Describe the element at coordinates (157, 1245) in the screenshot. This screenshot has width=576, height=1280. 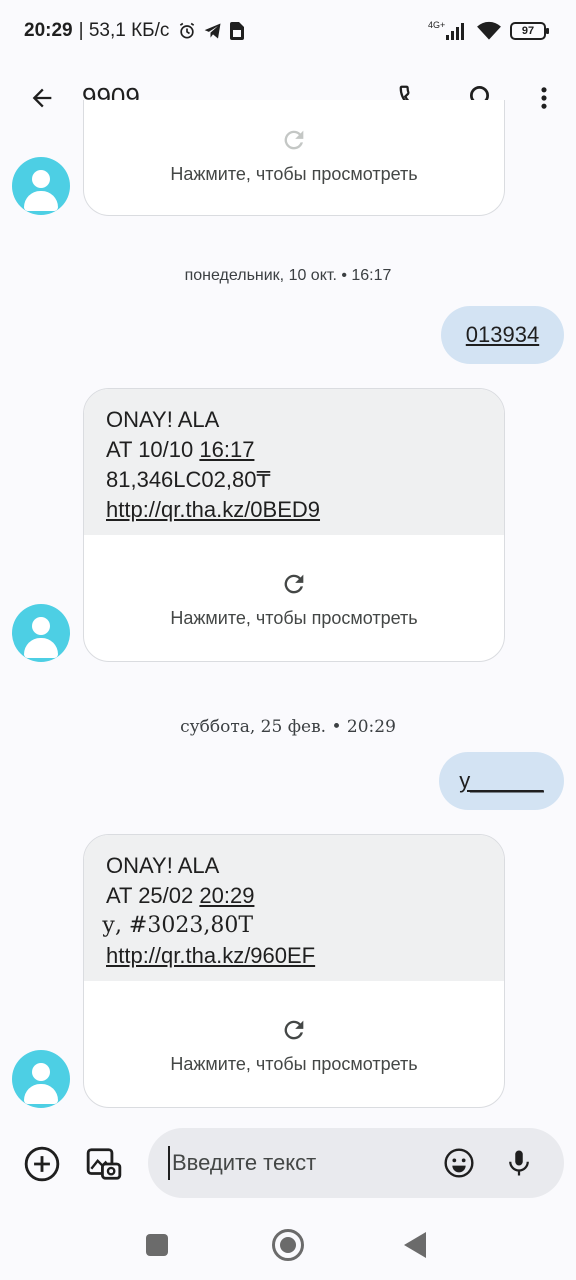
I see `recent-apps-button` at that location.